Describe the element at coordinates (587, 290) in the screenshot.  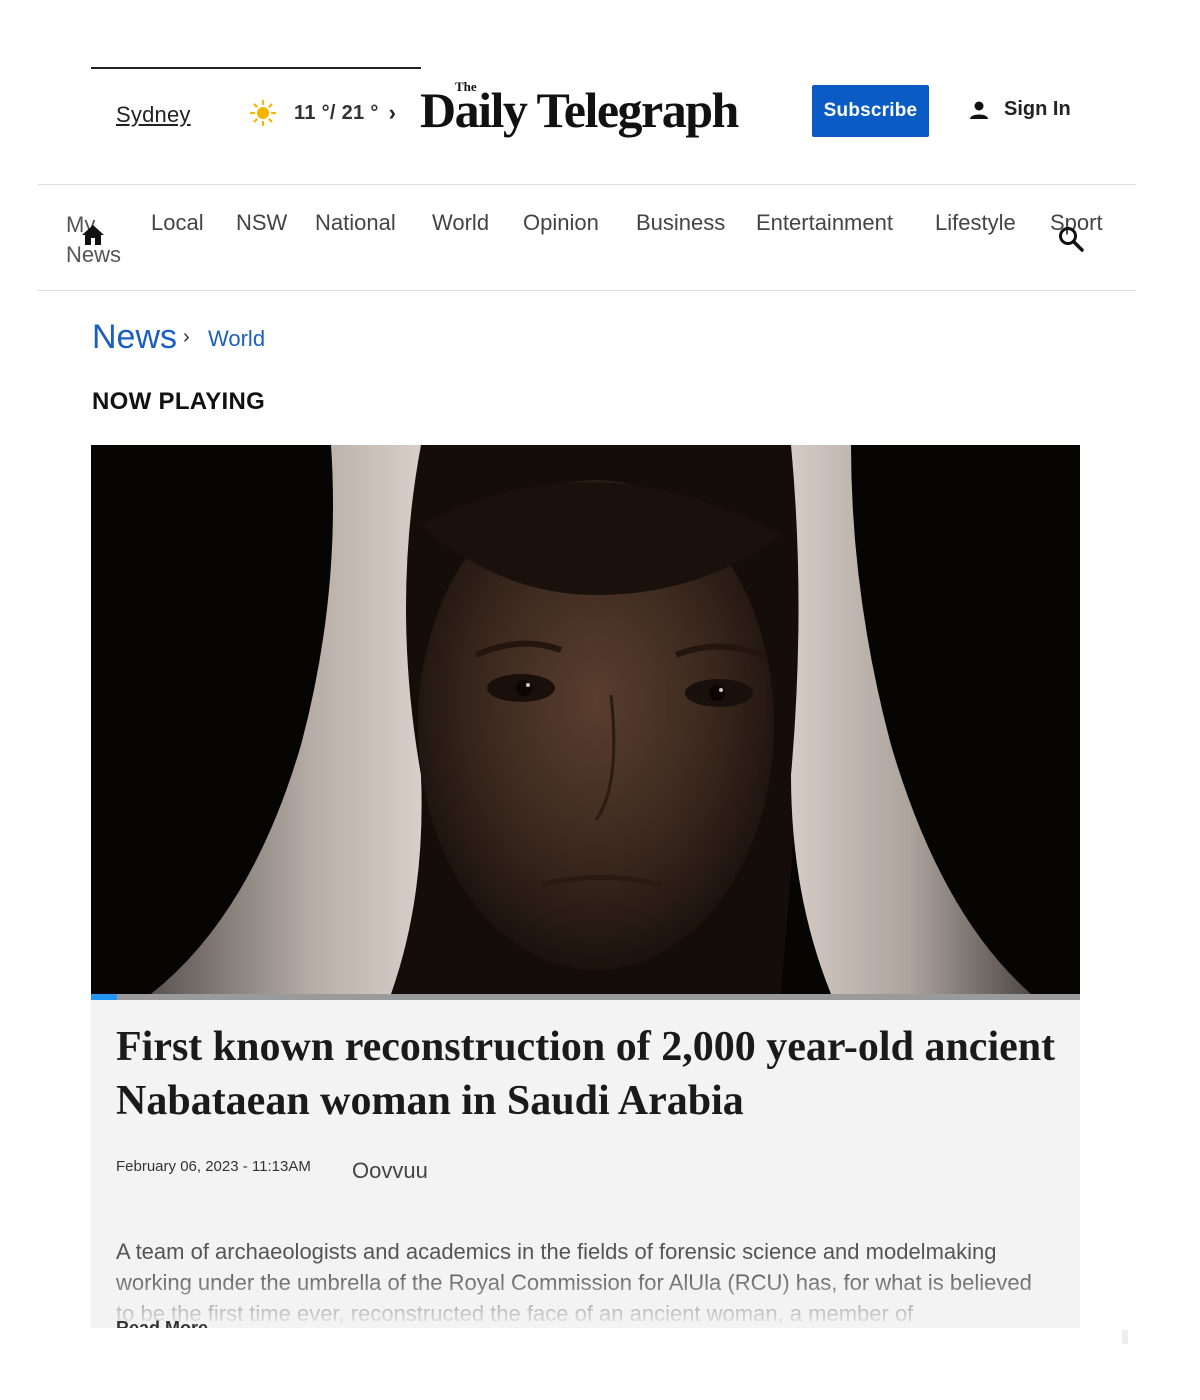
I see `nav-divider-bottom` at that location.